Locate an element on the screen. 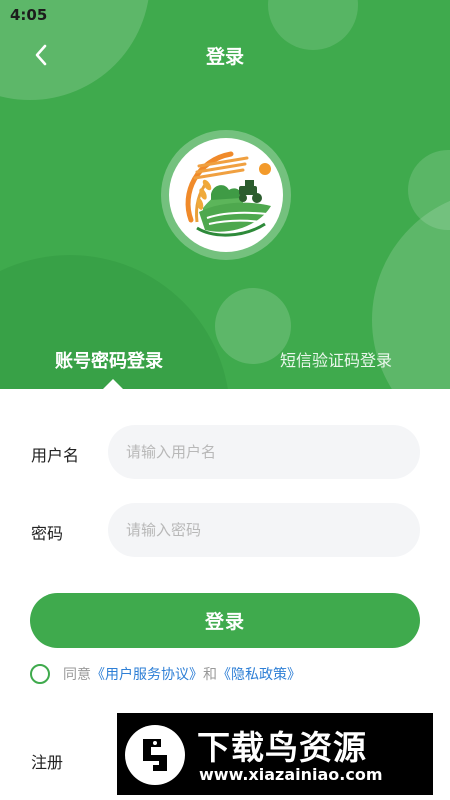 The image size is (450, 800). watermark-logo is located at coordinates (155, 755).